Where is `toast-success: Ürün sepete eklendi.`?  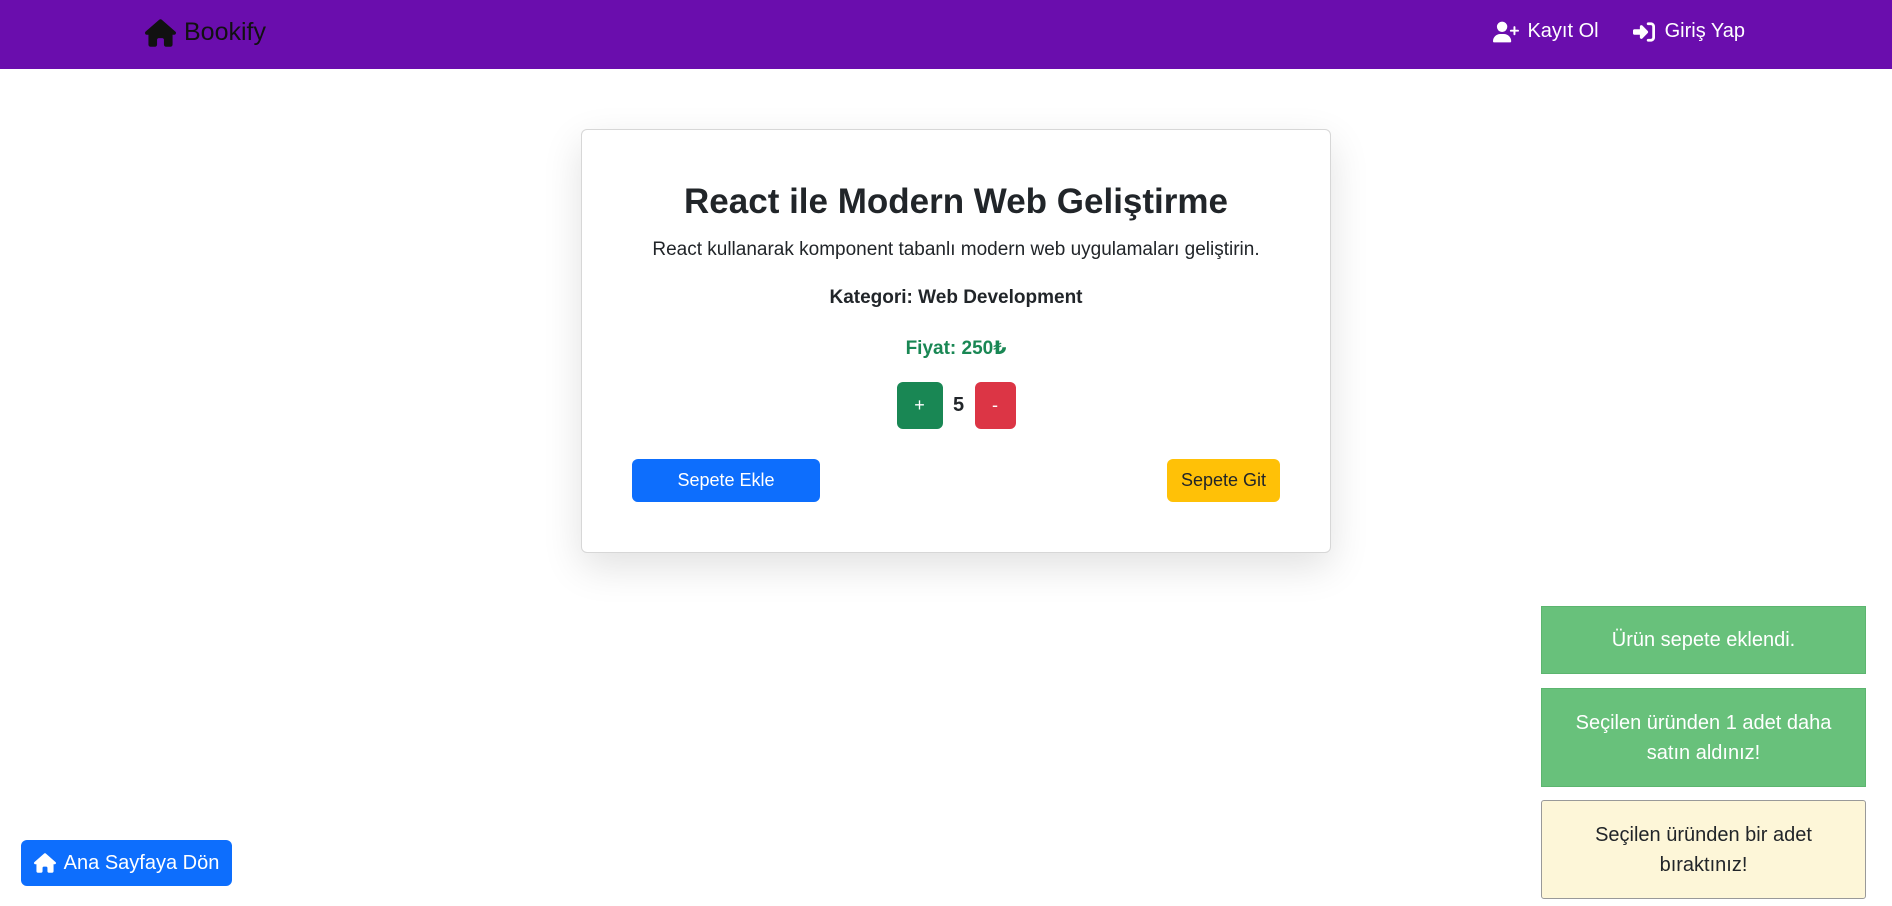
toast-success: Ürün sepete eklendi. is located at coordinates (1703, 640).